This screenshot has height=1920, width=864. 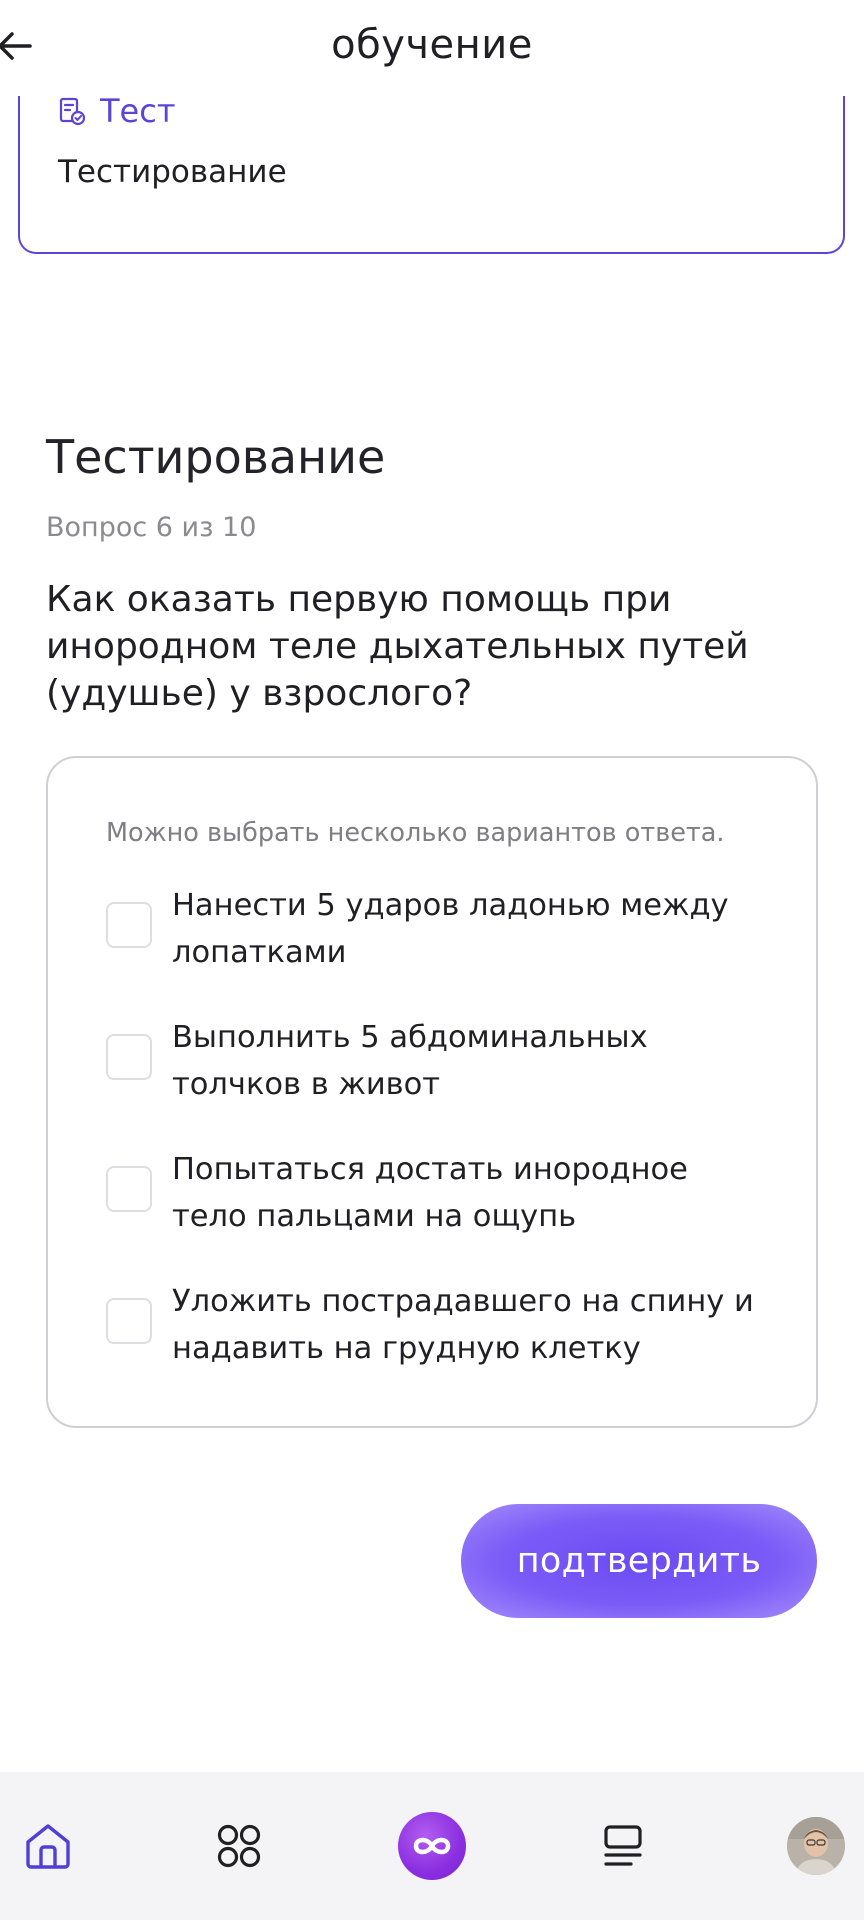 I want to click on user-avatar, so click(x=816, y=1846).